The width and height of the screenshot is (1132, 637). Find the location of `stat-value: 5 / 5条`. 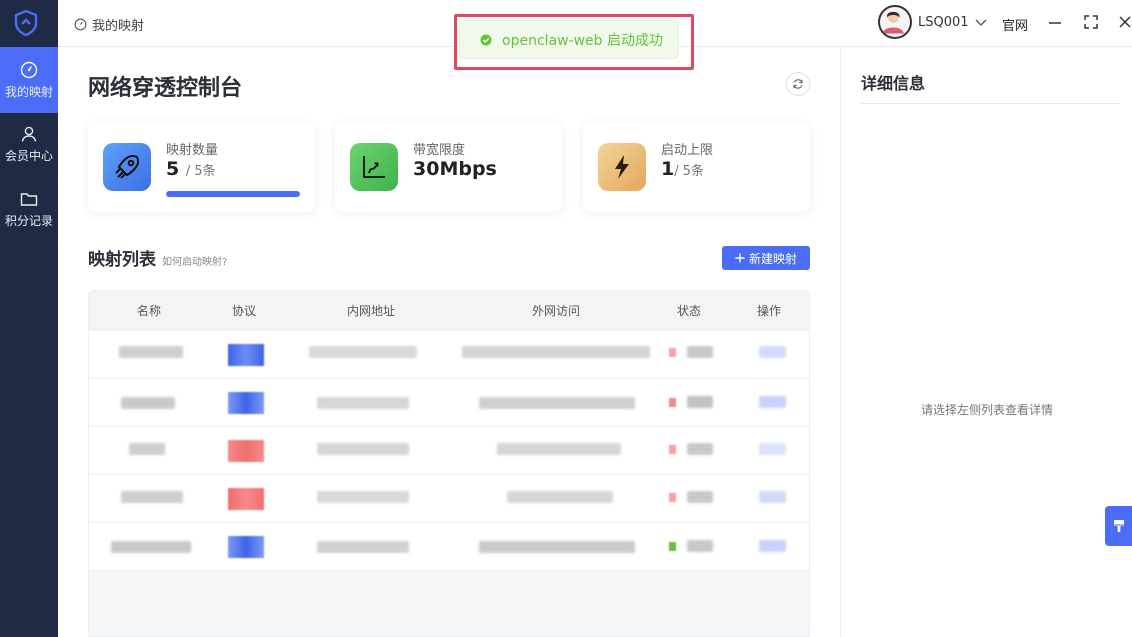

stat-value: 5 / 5条 is located at coordinates (191, 169).